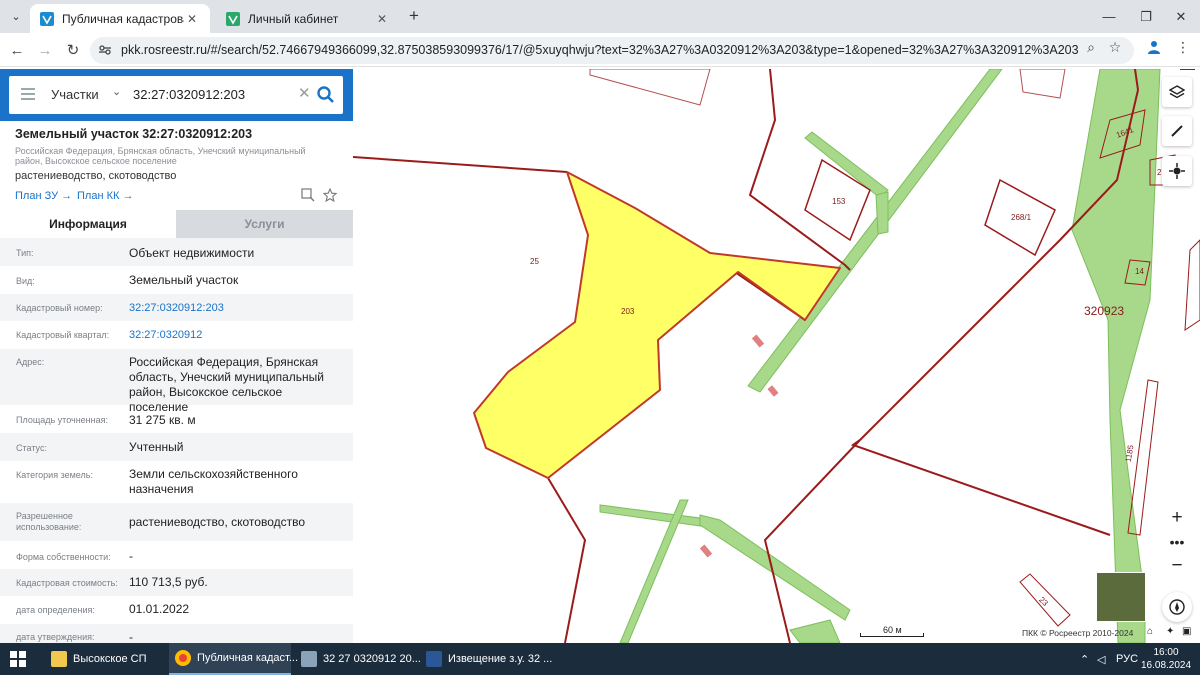 Image resolution: width=1200 pixels, height=675 pixels. I want to click on parcel-label-153: 153, so click(839, 201).